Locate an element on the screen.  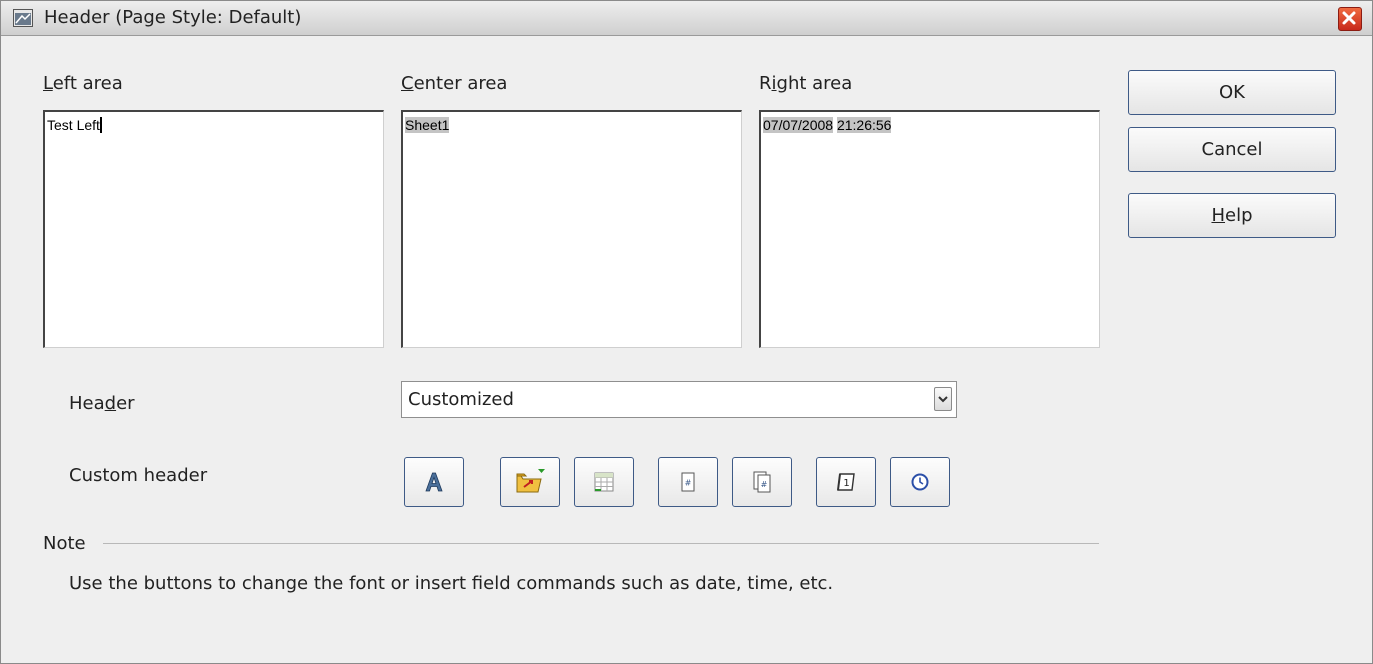
center-area-content: Sheet1 is located at coordinates (427, 125).